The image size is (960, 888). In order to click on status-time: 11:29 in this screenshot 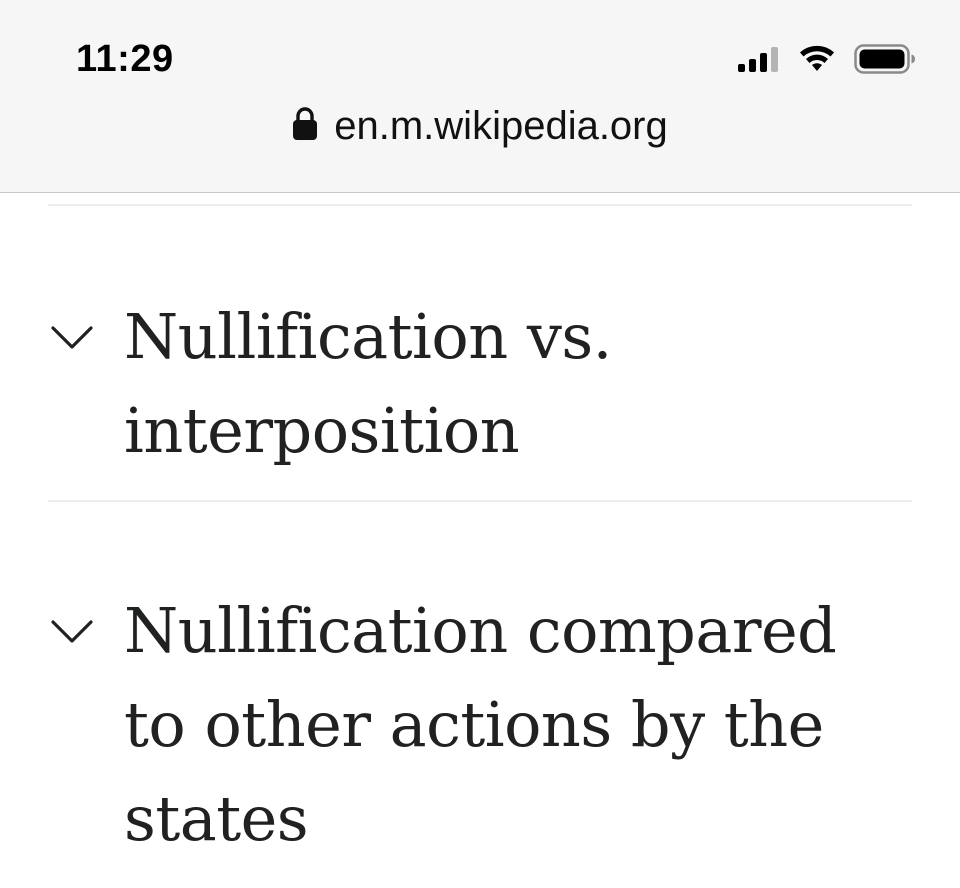, I will do `click(125, 59)`.